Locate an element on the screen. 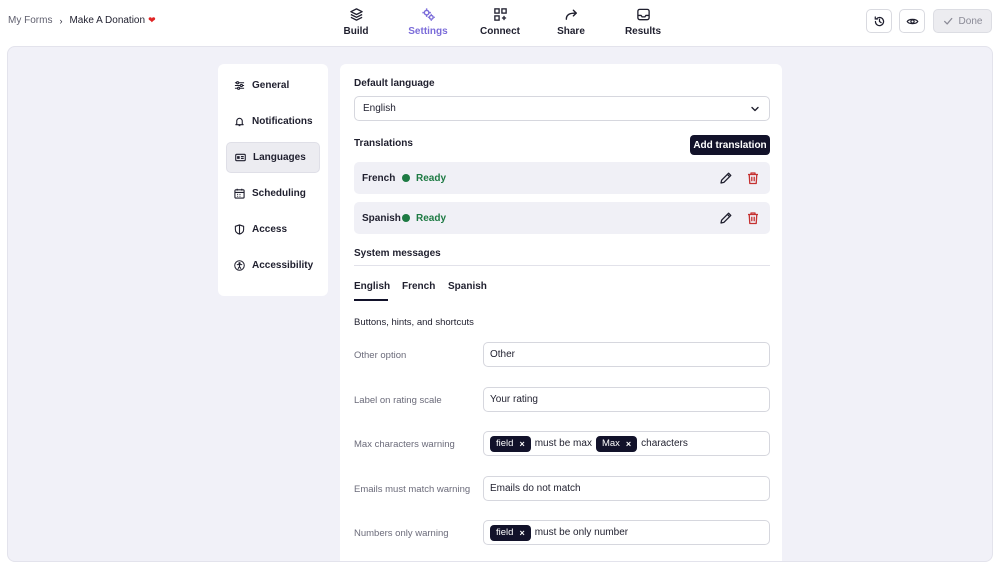 This screenshot has width=1000, height=568. calendar-icon is located at coordinates (239, 193).